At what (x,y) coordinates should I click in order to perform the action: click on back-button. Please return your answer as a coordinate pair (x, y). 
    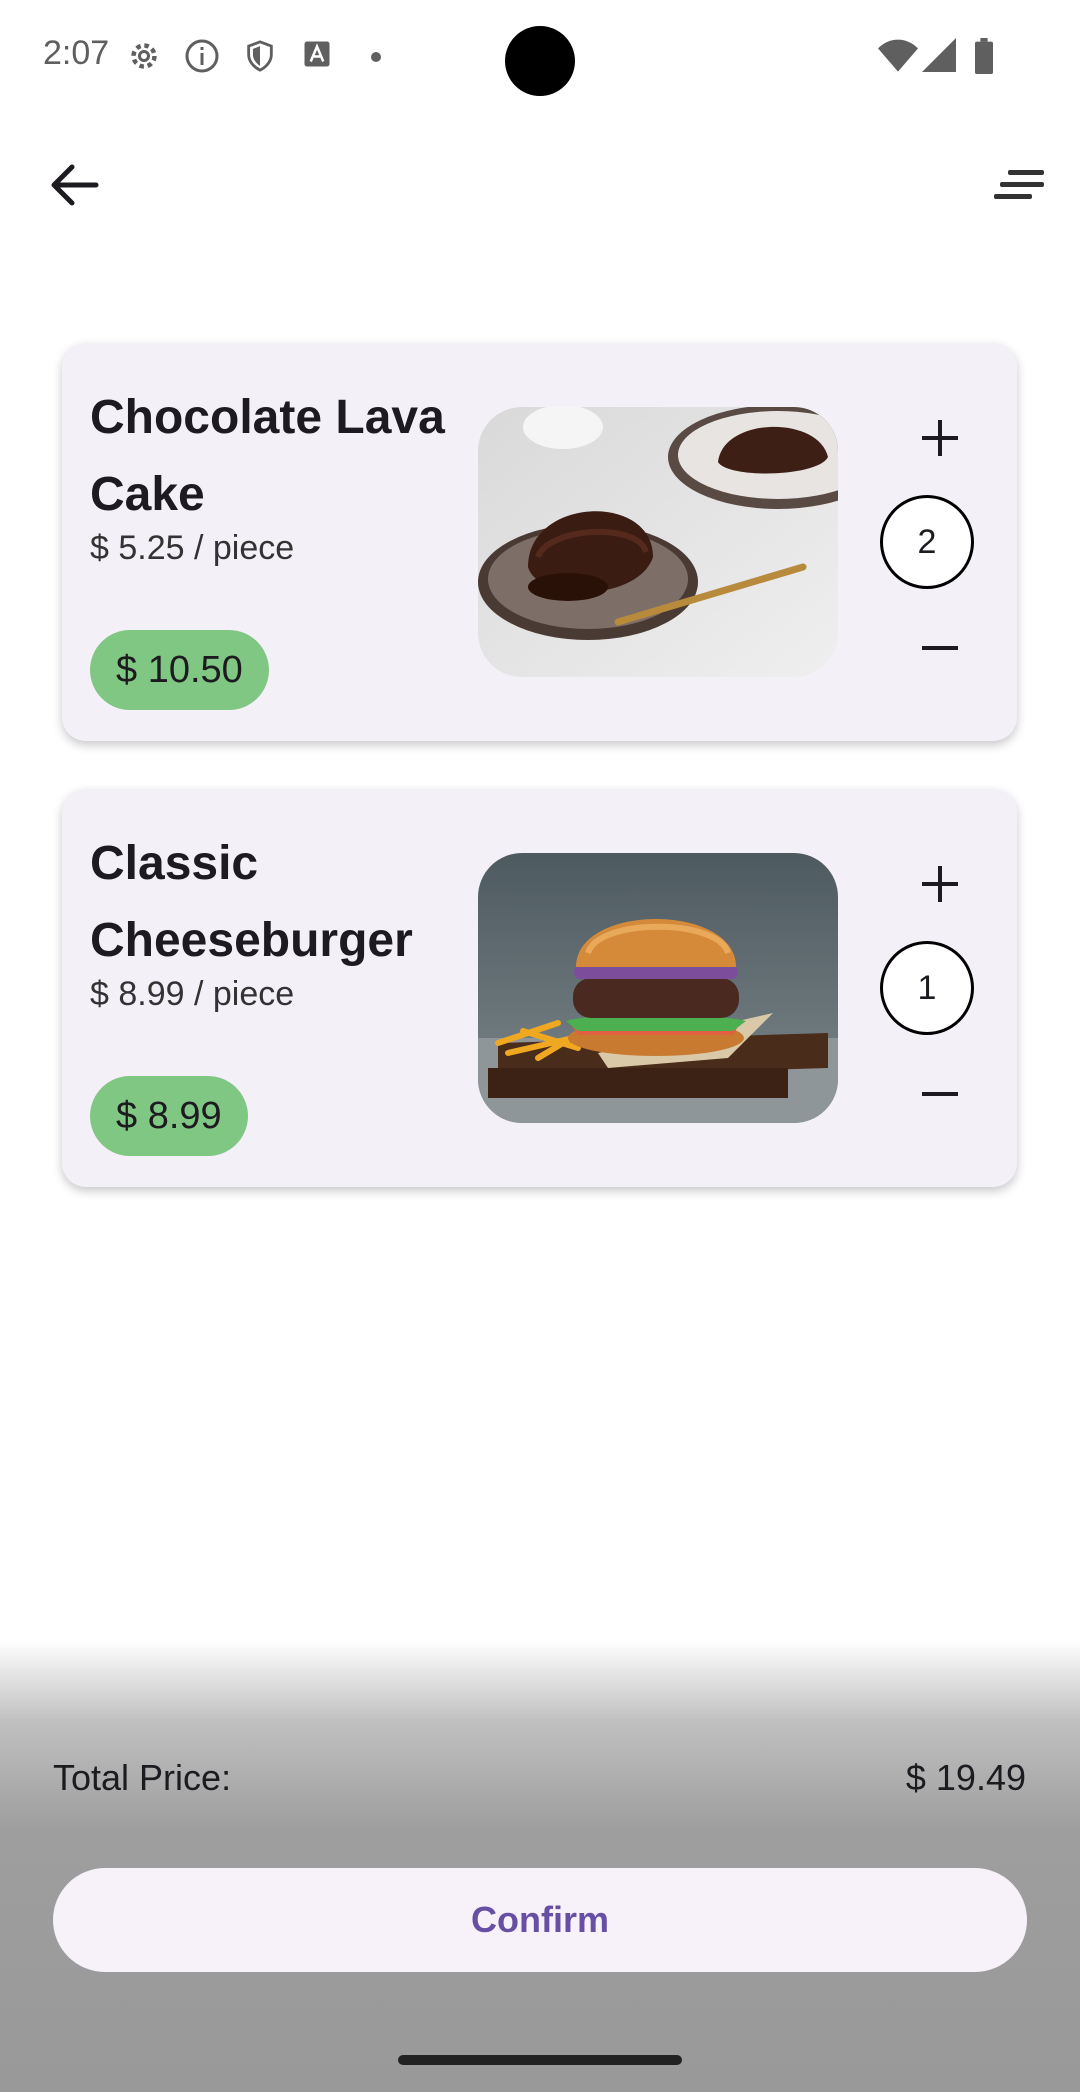
    Looking at the image, I should click on (75, 185).